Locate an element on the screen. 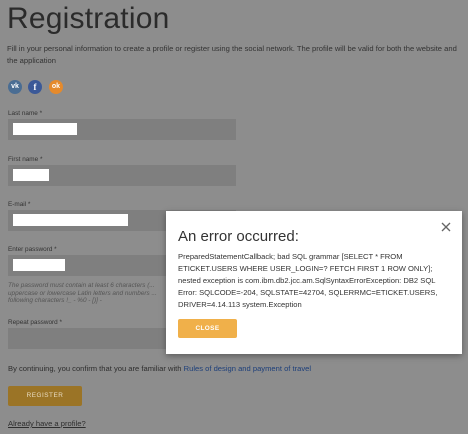 The image size is (468, 434). last-name-label: Last name * is located at coordinates (25, 113).